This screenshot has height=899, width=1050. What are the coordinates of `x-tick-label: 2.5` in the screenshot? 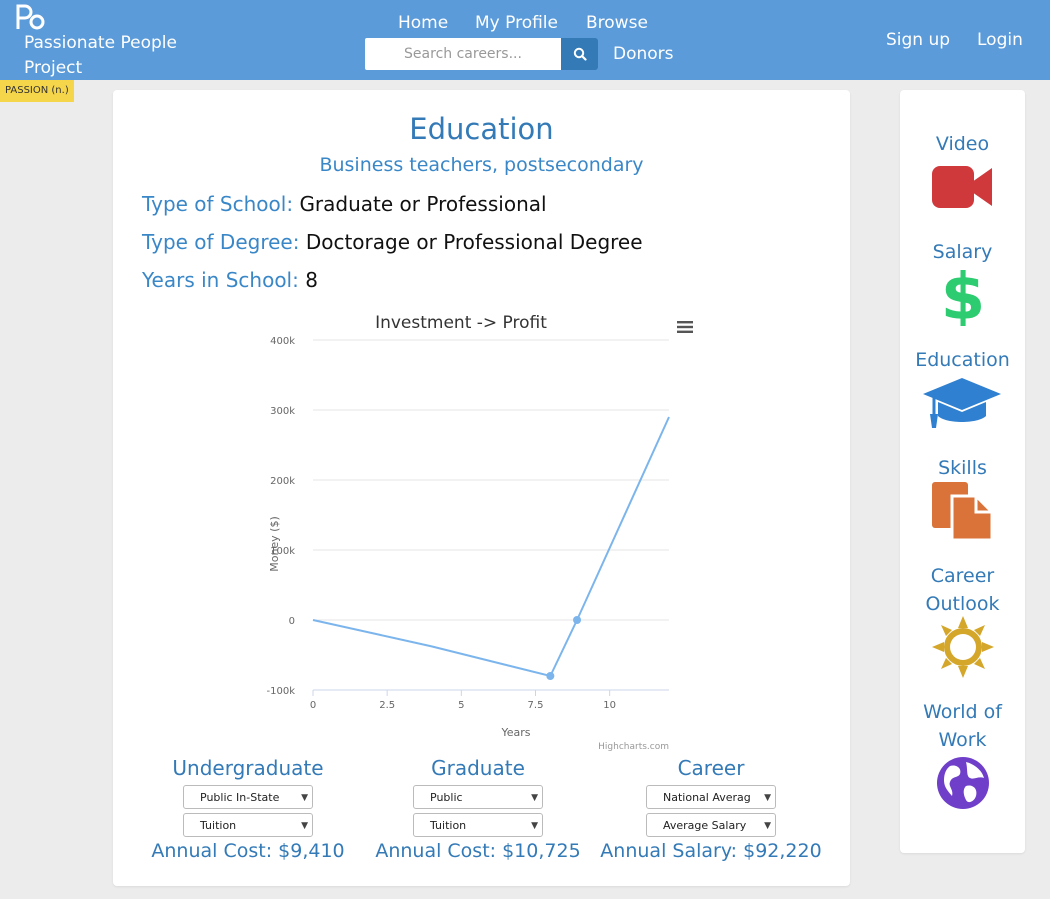 It's located at (387, 705).